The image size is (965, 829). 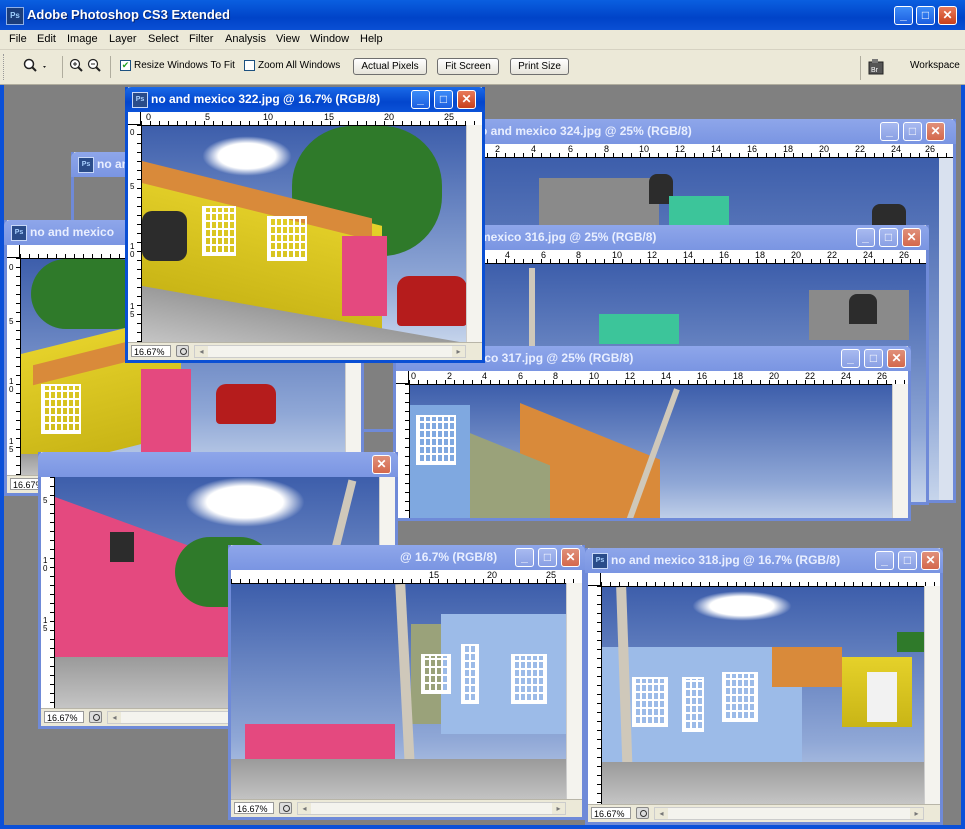 What do you see at coordinates (508, 255) in the screenshot?
I see `ruler-label: 4` at bounding box center [508, 255].